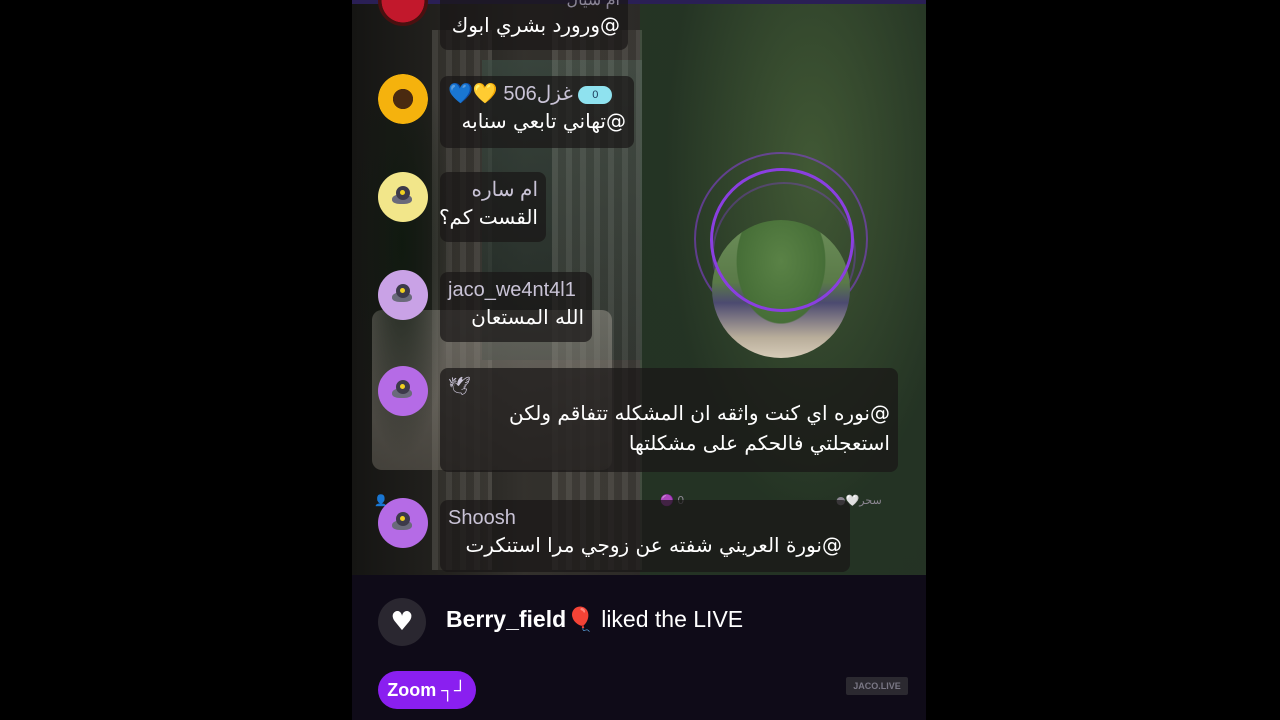 The image size is (1280, 720). What do you see at coordinates (482, 518) in the screenshot?
I see `chat-username: Shoosh` at bounding box center [482, 518].